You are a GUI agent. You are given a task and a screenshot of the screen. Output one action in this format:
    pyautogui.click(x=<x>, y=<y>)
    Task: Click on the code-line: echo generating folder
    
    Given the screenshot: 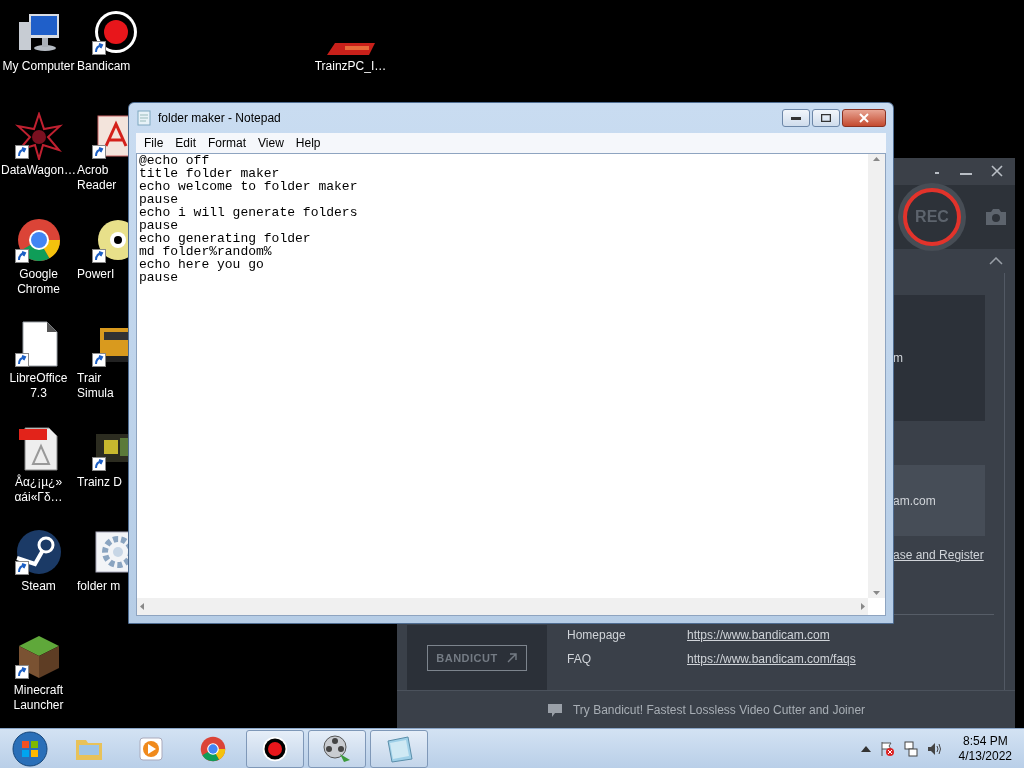 What is the action you would take?
    pyautogui.click(x=225, y=238)
    